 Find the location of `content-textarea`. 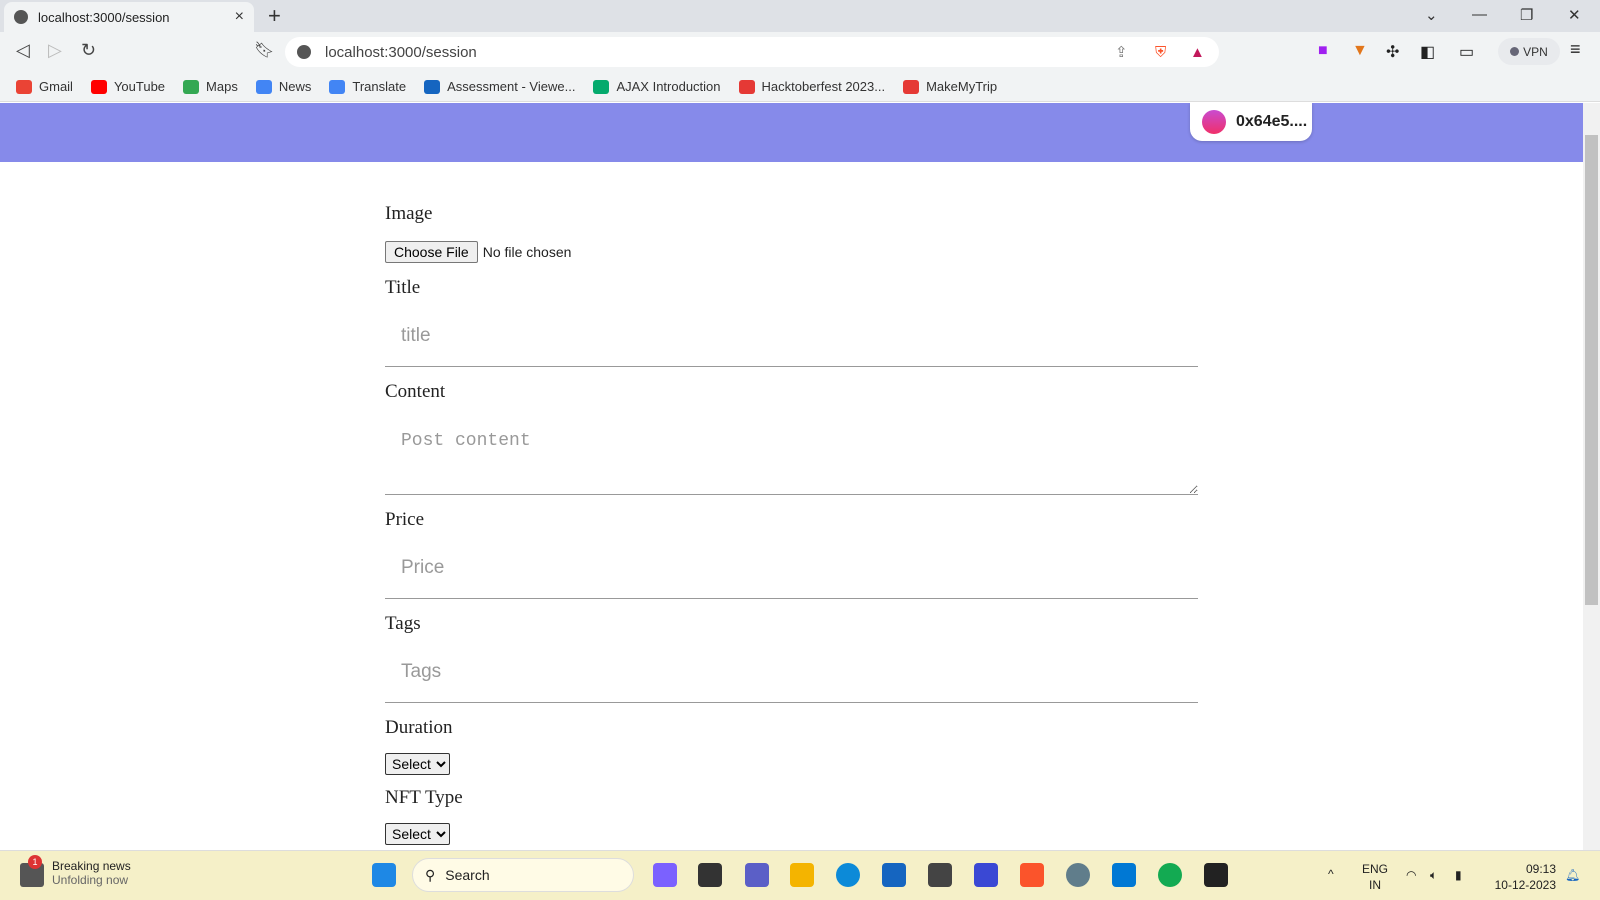

content-textarea is located at coordinates (791, 452).